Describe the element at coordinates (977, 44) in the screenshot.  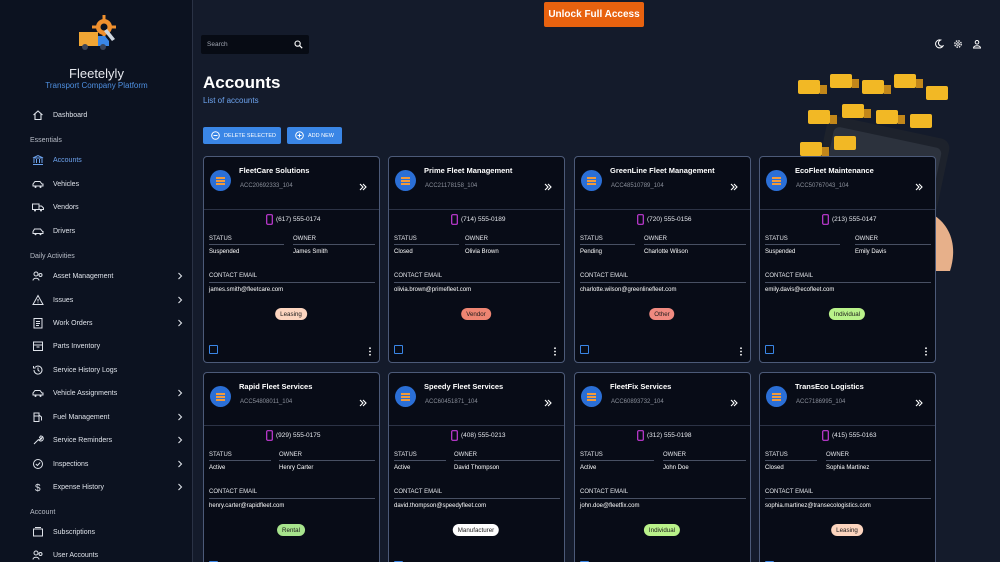
I see `person-icon` at that location.